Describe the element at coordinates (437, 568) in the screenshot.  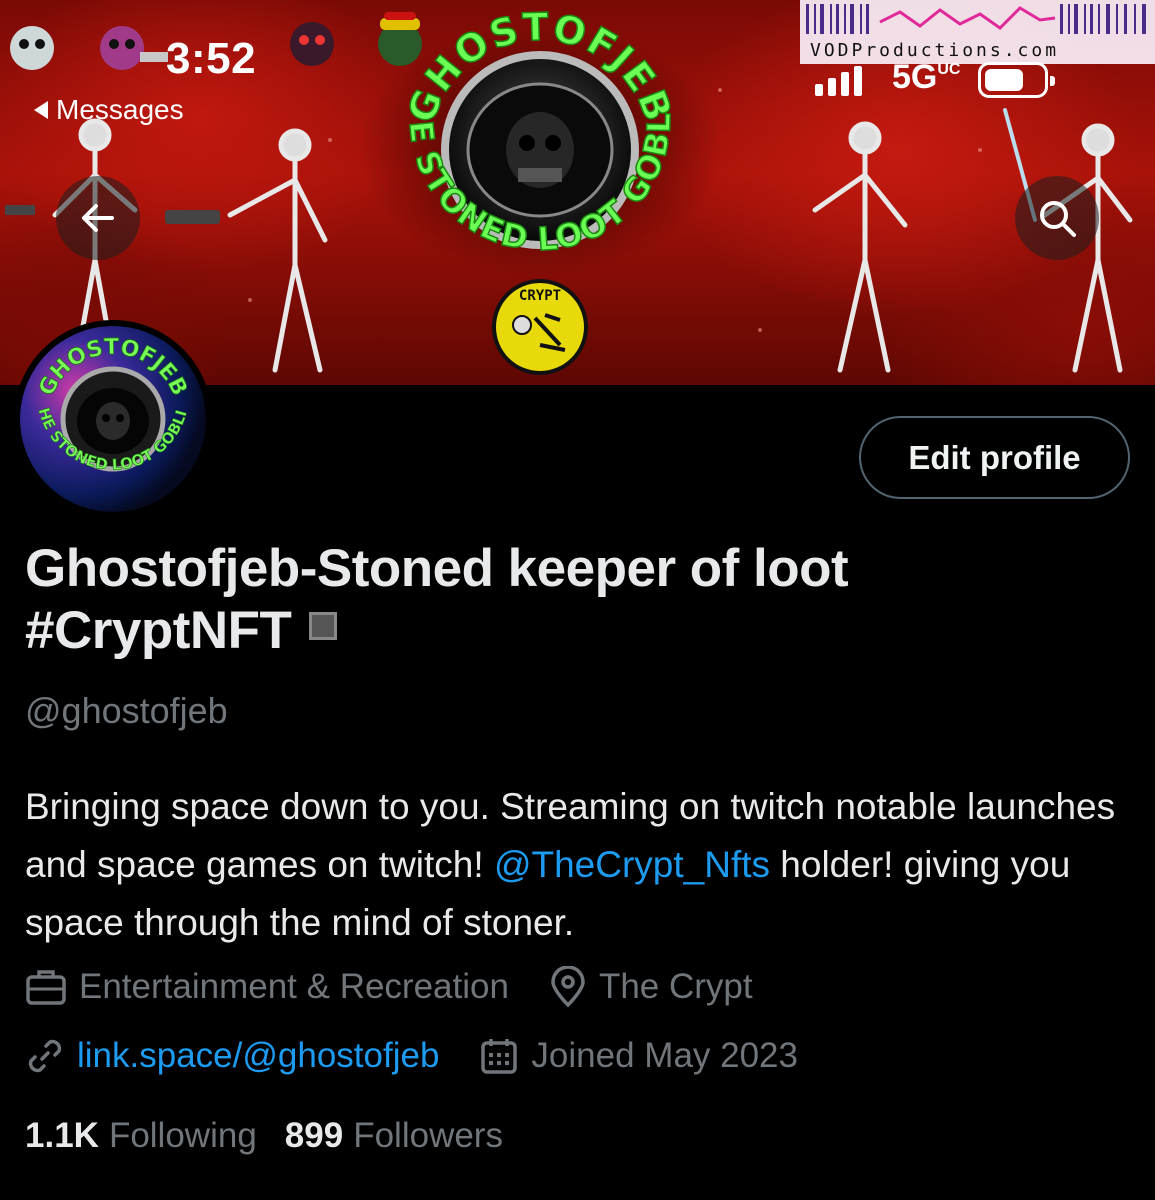
I see `display-name-line1: Ghostofjeb-Stoned keeper of loot` at that location.